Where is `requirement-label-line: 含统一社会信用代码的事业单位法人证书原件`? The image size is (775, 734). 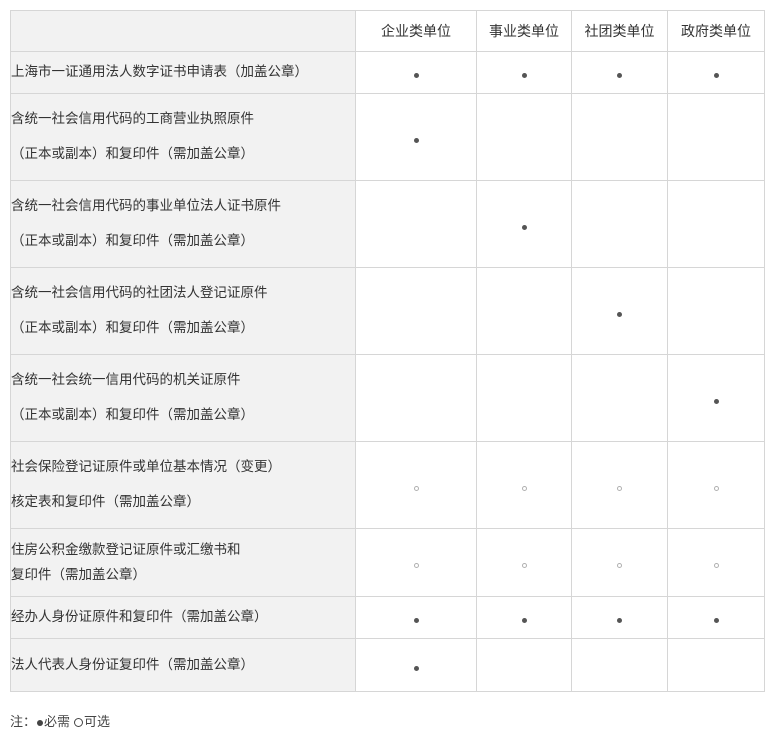 requirement-label-line: 含统一社会信用代码的事业单位法人证书原件 is located at coordinates (146, 206).